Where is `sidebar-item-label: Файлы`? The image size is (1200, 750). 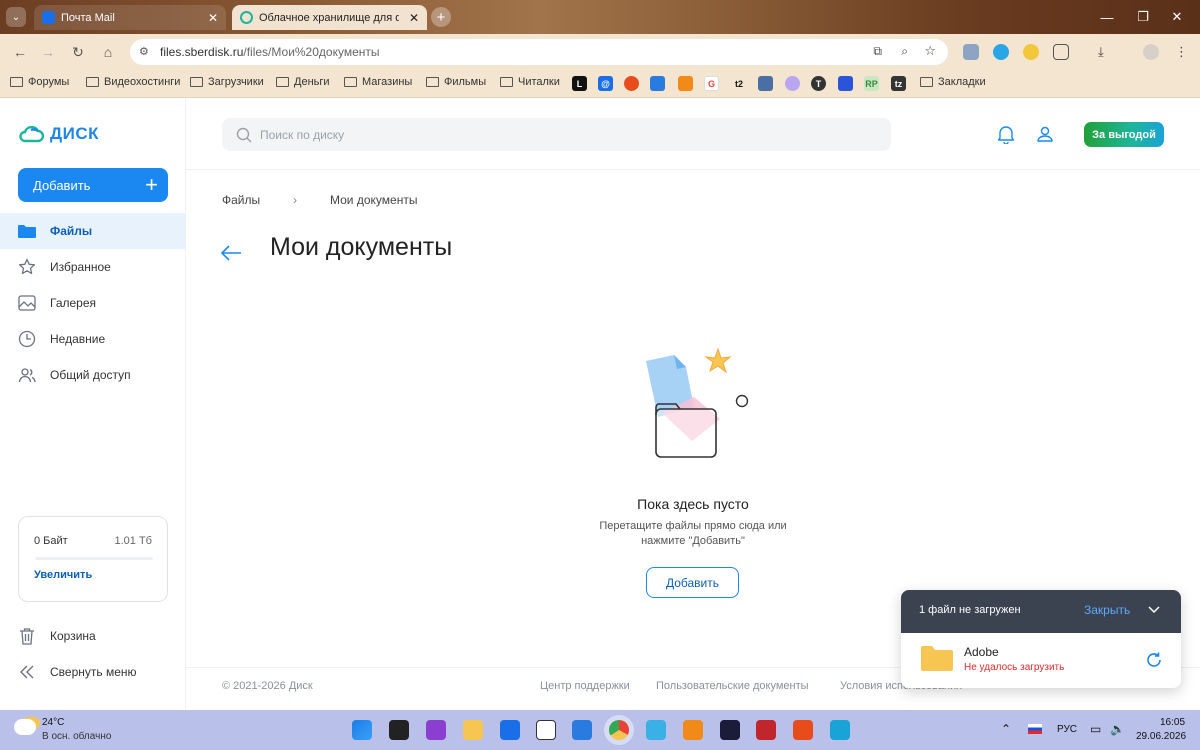 sidebar-item-label: Файлы is located at coordinates (71, 231).